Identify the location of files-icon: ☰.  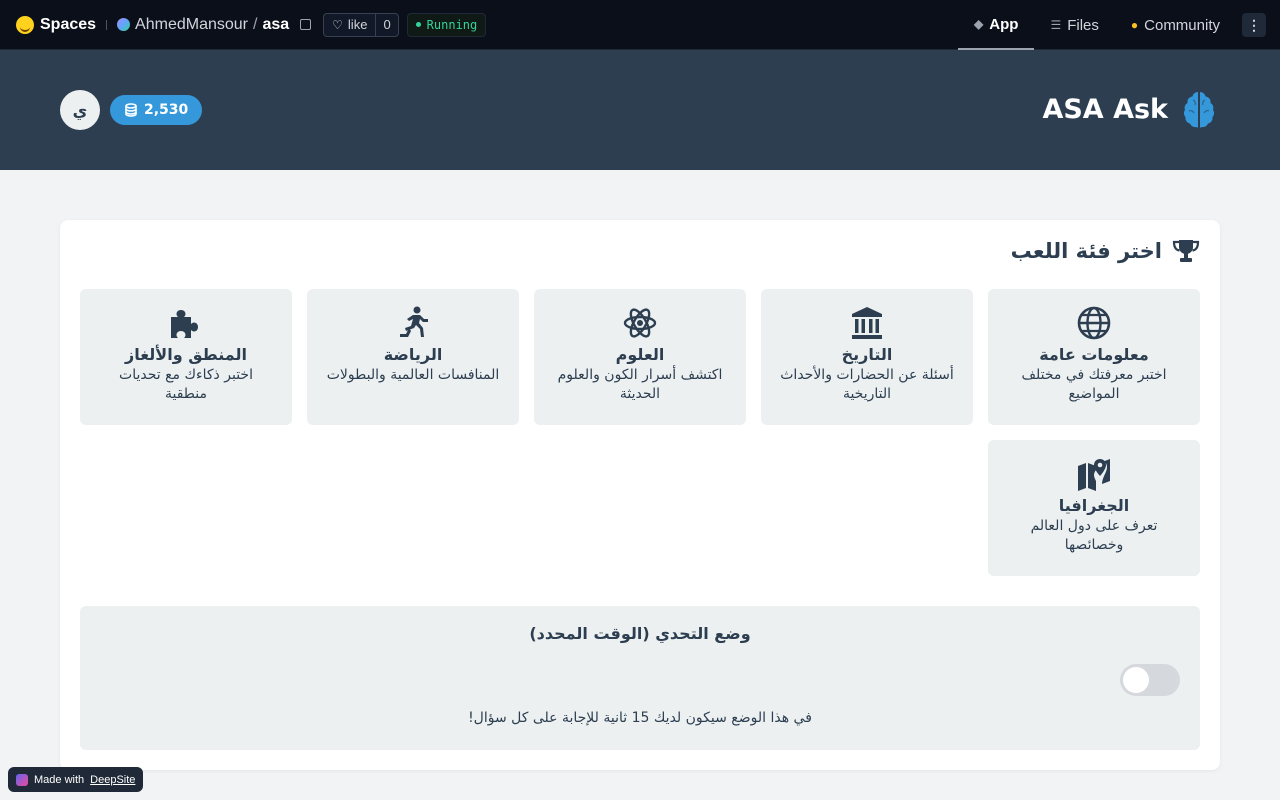
(1056, 25).